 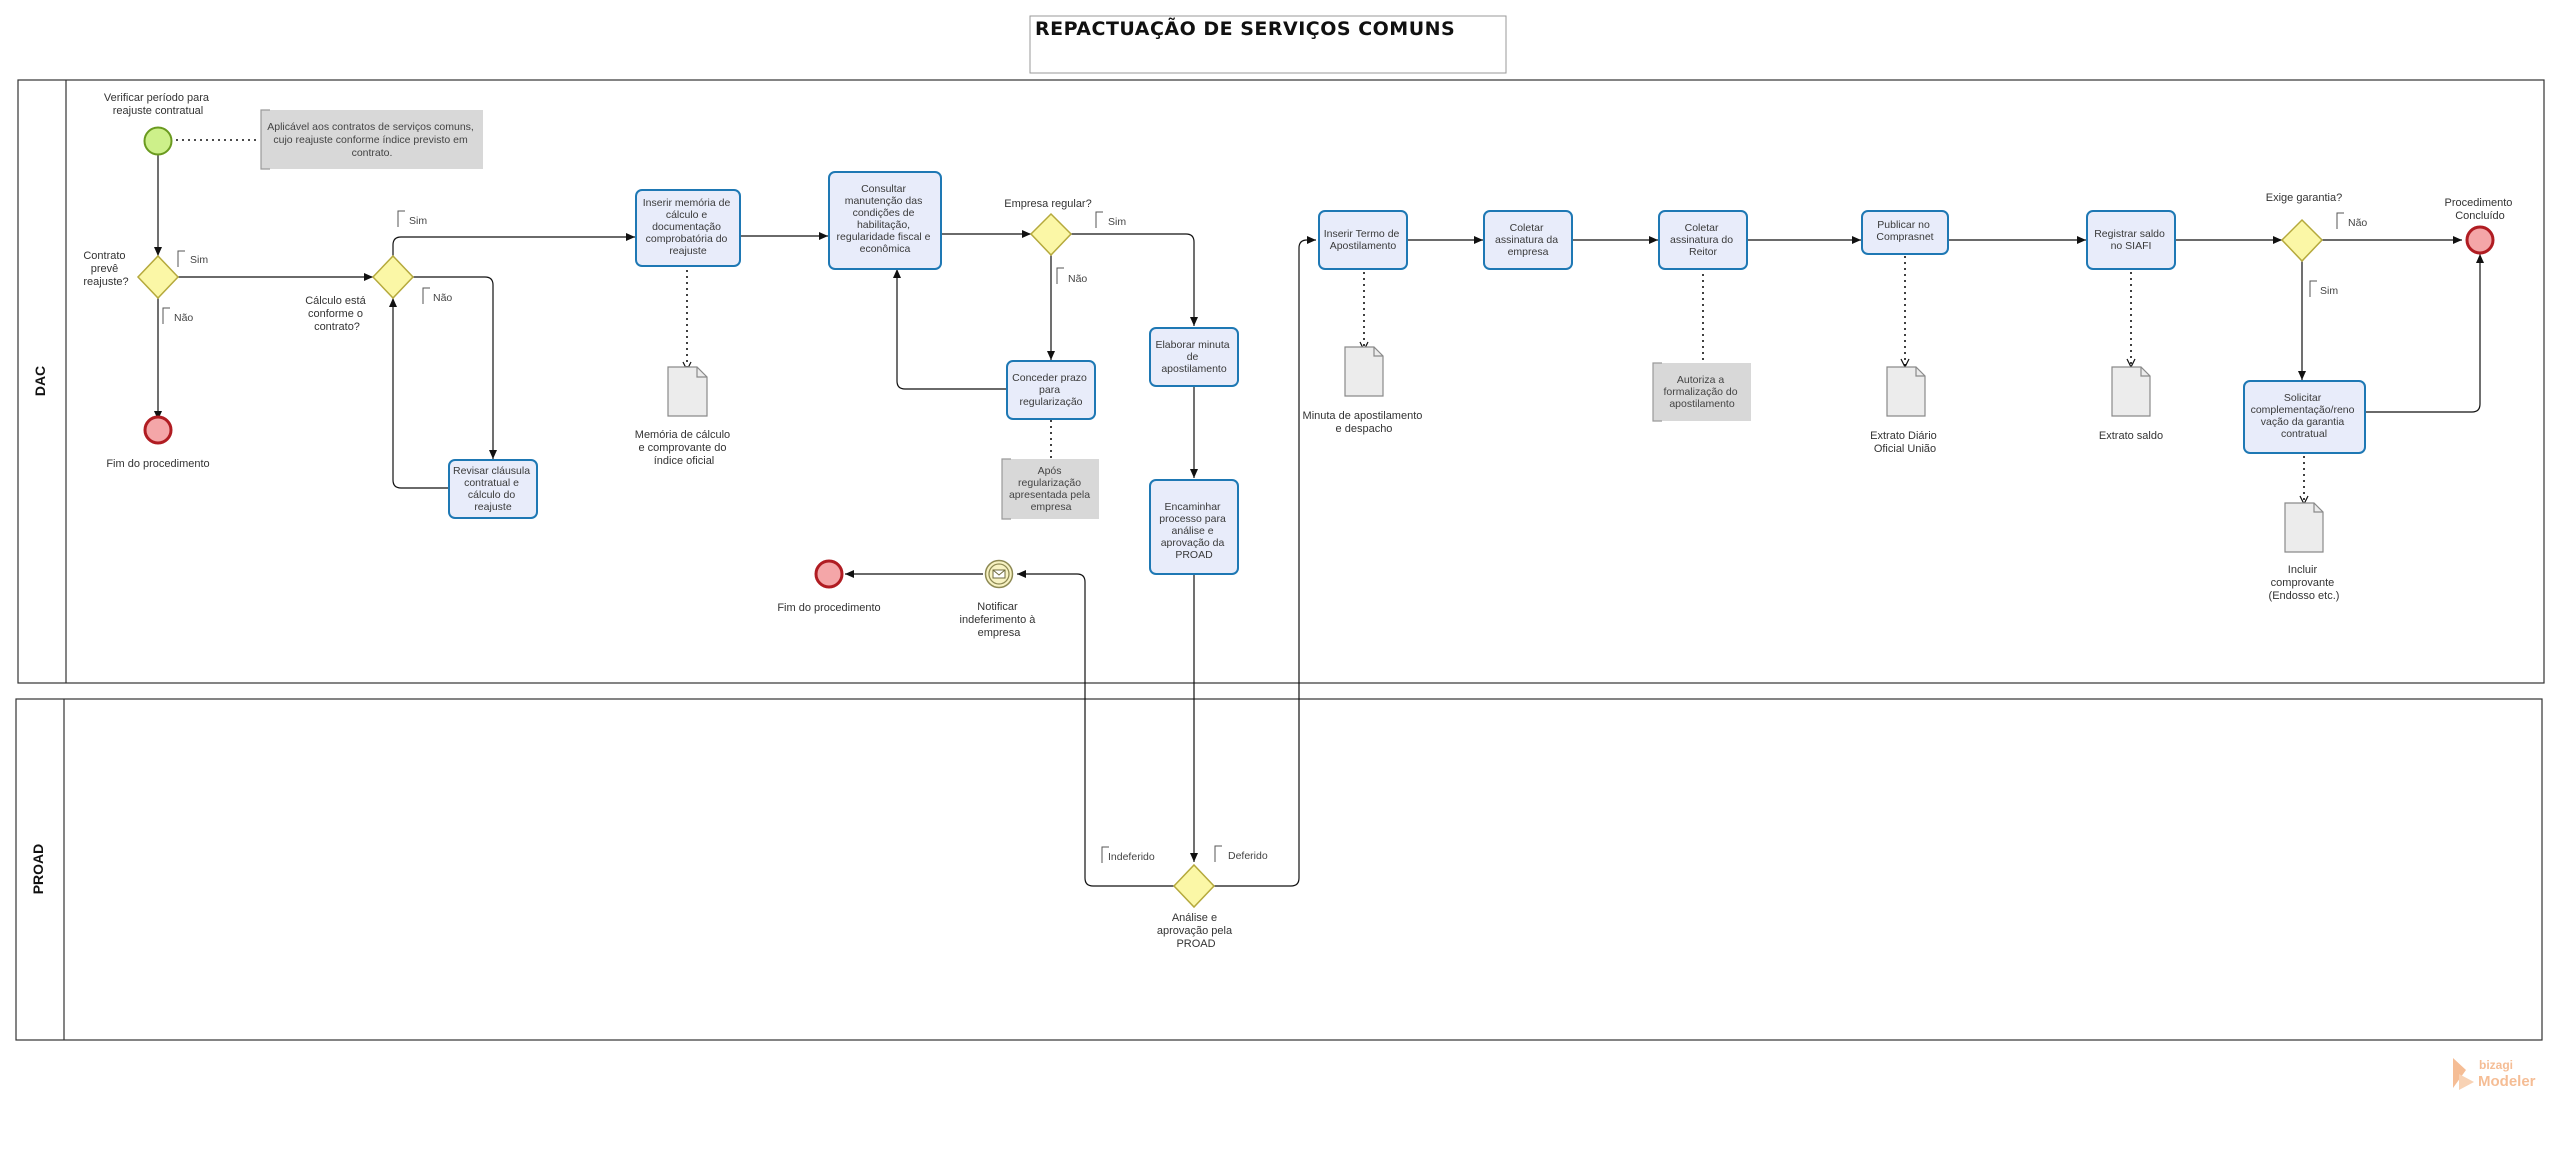 What do you see at coordinates (884, 237) in the screenshot?
I see `consultar-line-5: regularidade fiscal e` at bounding box center [884, 237].